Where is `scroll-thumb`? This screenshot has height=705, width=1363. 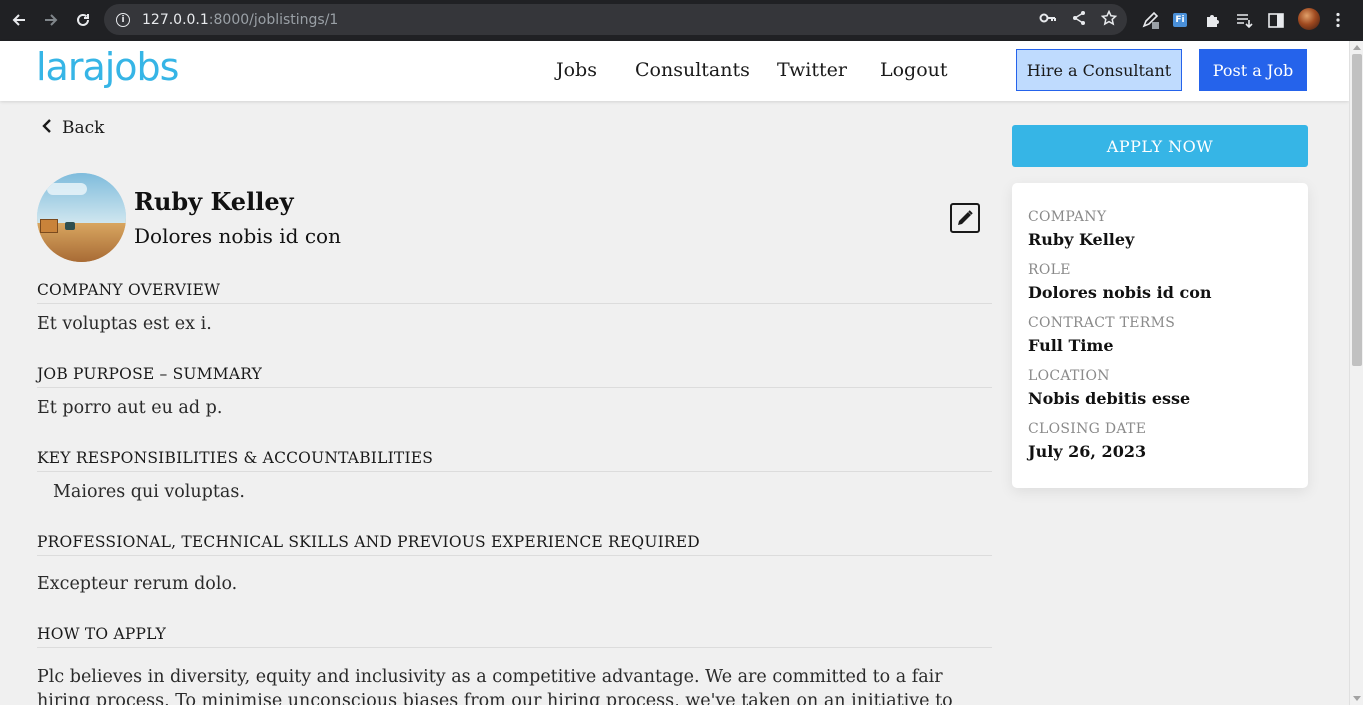 scroll-thumb is located at coordinates (1357, 210).